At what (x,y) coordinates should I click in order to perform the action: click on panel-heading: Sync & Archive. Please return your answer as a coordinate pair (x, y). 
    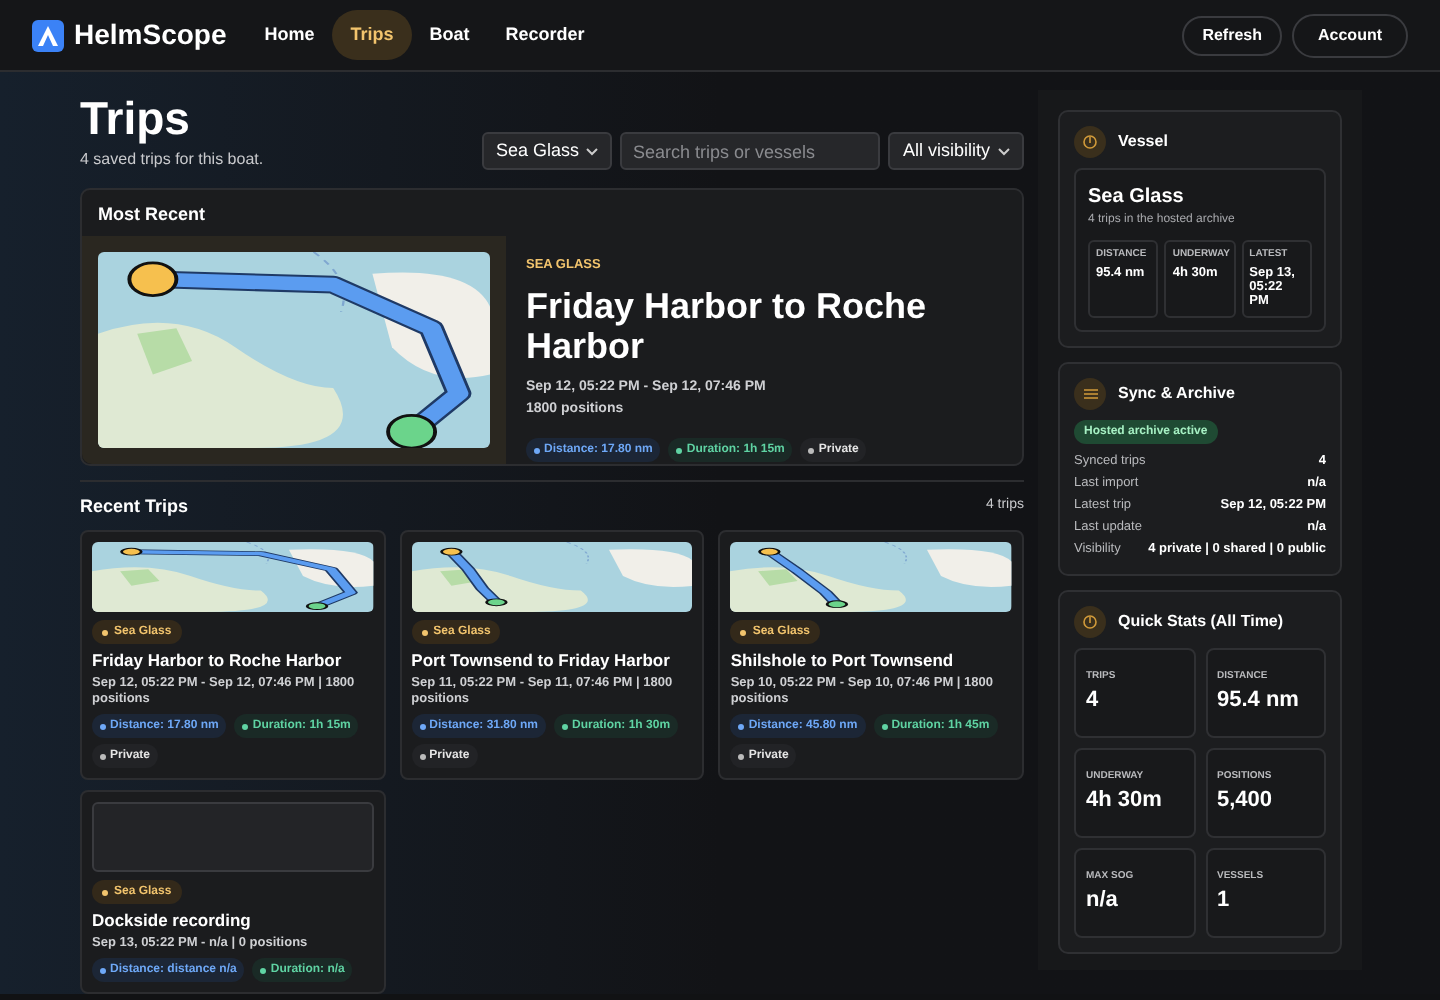
    Looking at the image, I should click on (1176, 394).